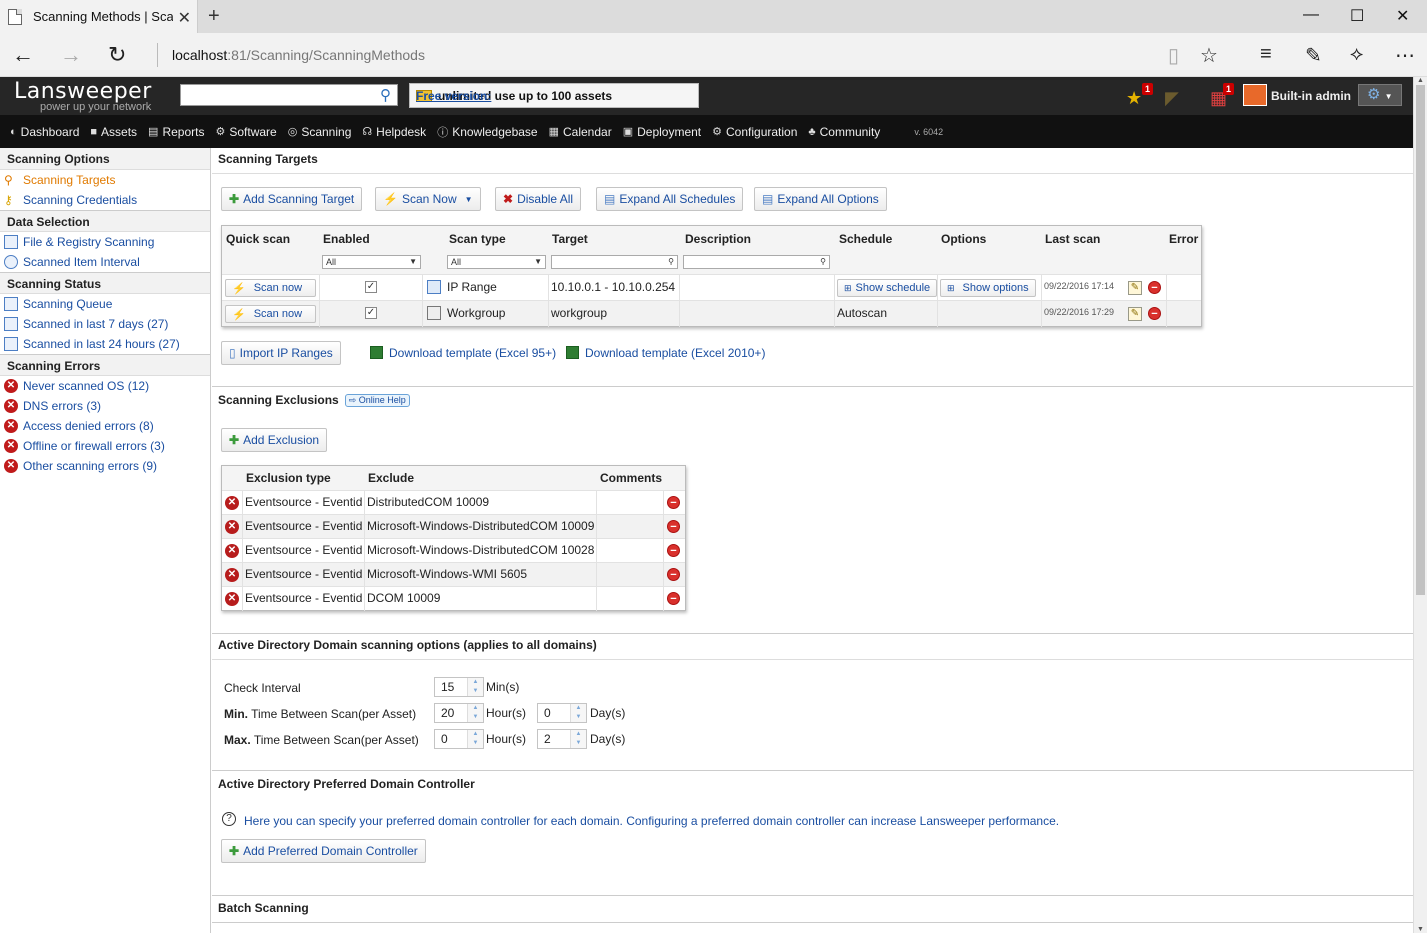  Describe the element at coordinates (670, 199) in the screenshot. I see `expand-all-schedules-button: ▤ Expand All Schedules` at that location.